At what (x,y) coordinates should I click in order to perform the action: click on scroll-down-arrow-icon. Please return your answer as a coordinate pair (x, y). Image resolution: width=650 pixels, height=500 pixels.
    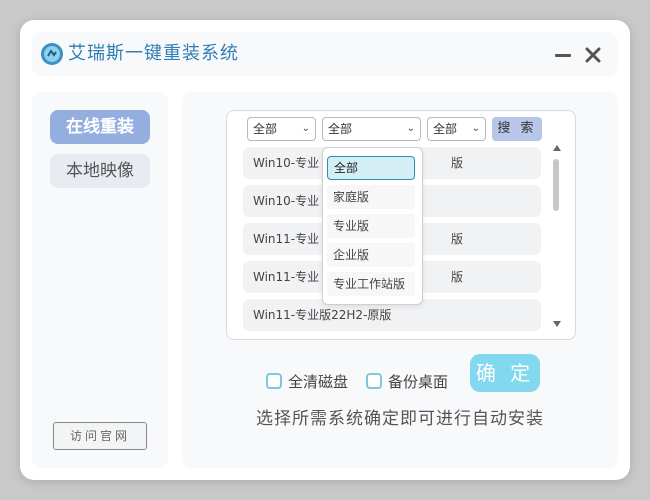
    Looking at the image, I should click on (557, 324).